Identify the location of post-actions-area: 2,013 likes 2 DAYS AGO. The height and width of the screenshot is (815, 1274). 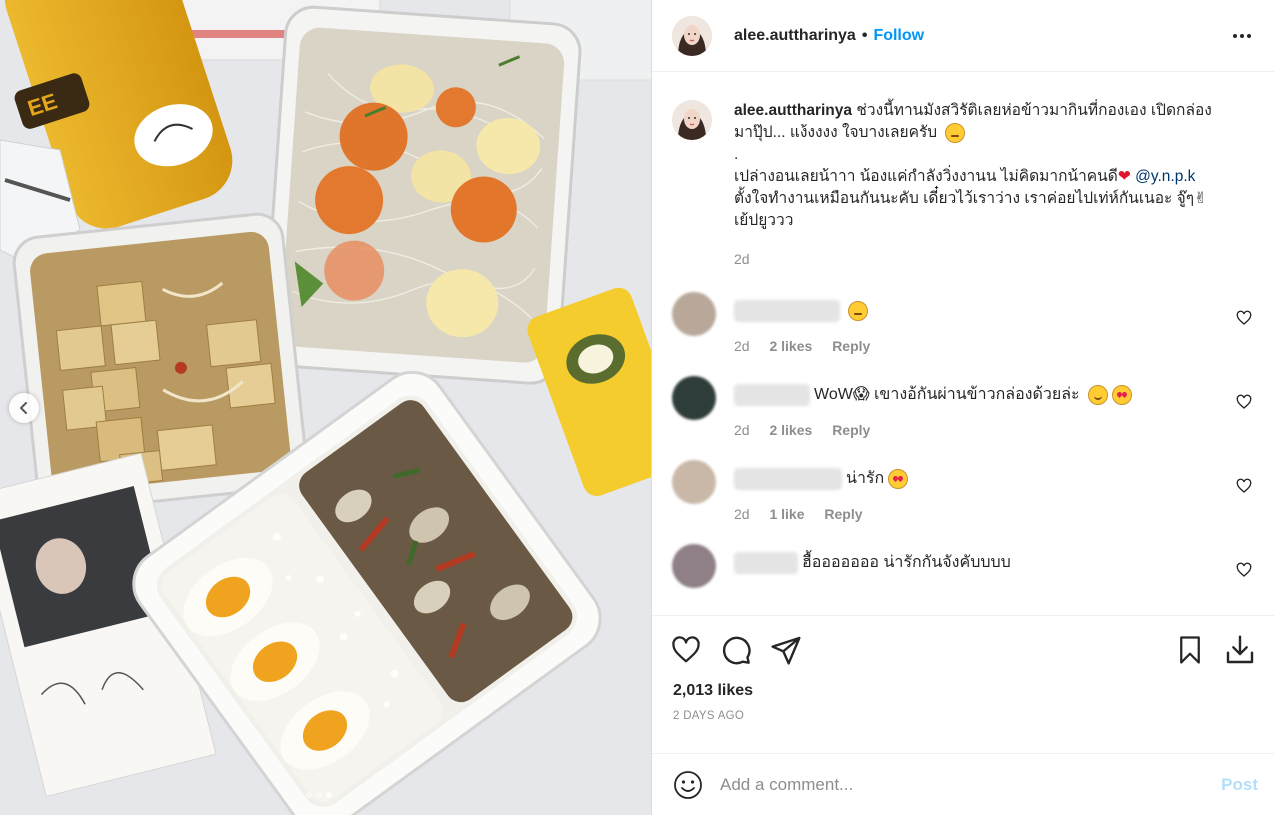
(963, 684).